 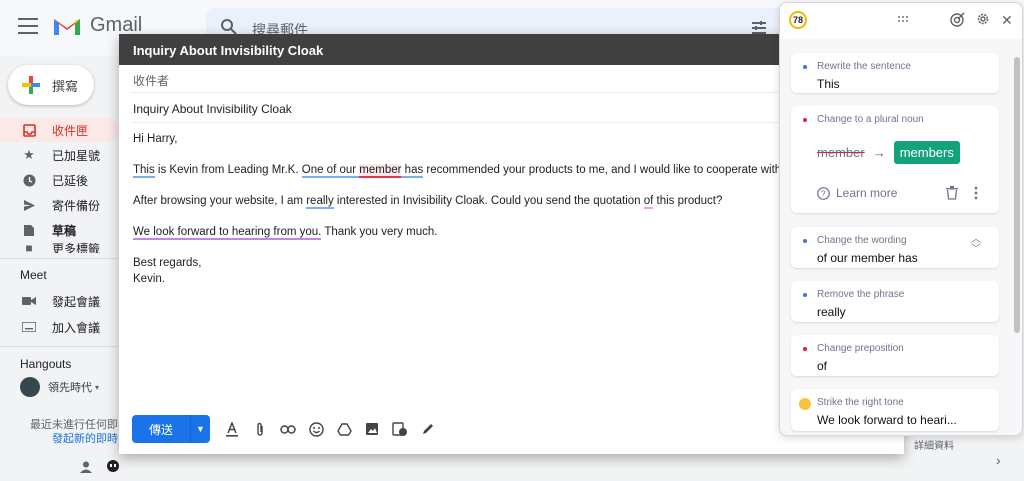 I want to click on chevron-down-icon: ▾, so click(x=97, y=387).